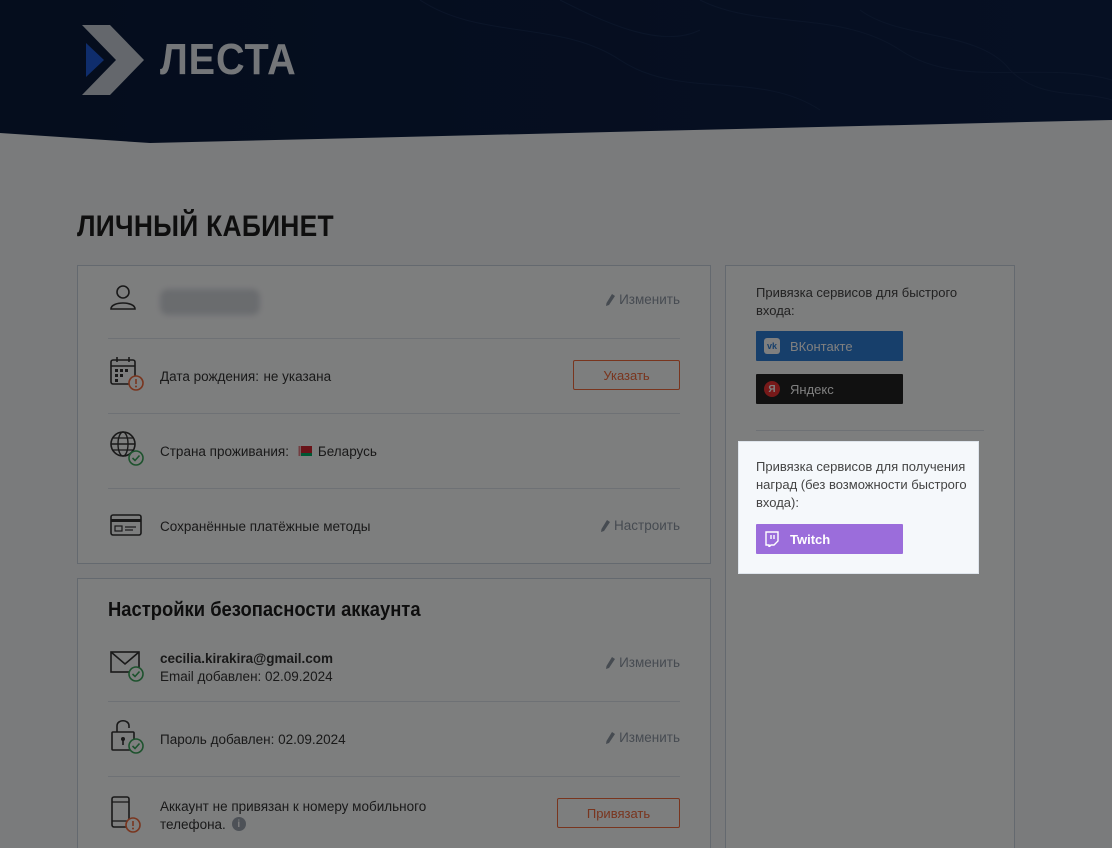  Describe the element at coordinates (772, 539) in the screenshot. I see `twitch-icon` at that location.